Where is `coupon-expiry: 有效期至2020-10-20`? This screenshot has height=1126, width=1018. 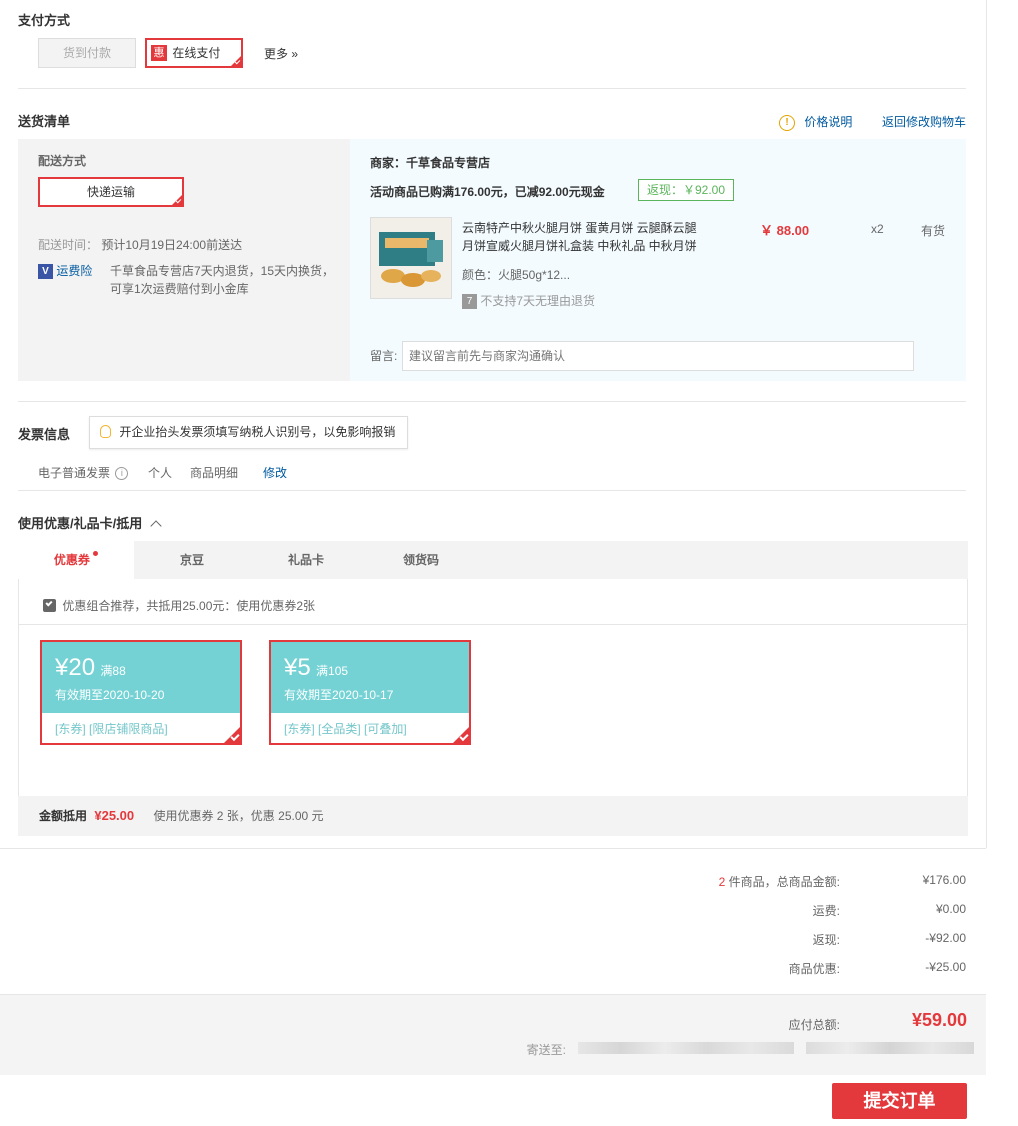 coupon-expiry: 有效期至2020-10-20 is located at coordinates (110, 695).